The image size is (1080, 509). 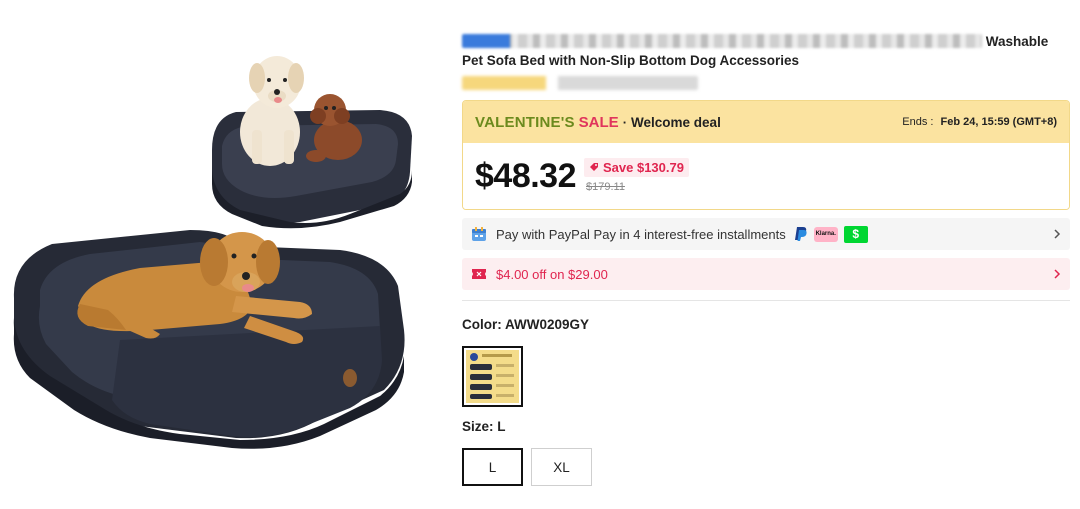 I want to click on coupon-row: $4.00 off on $29.00, so click(x=766, y=274).